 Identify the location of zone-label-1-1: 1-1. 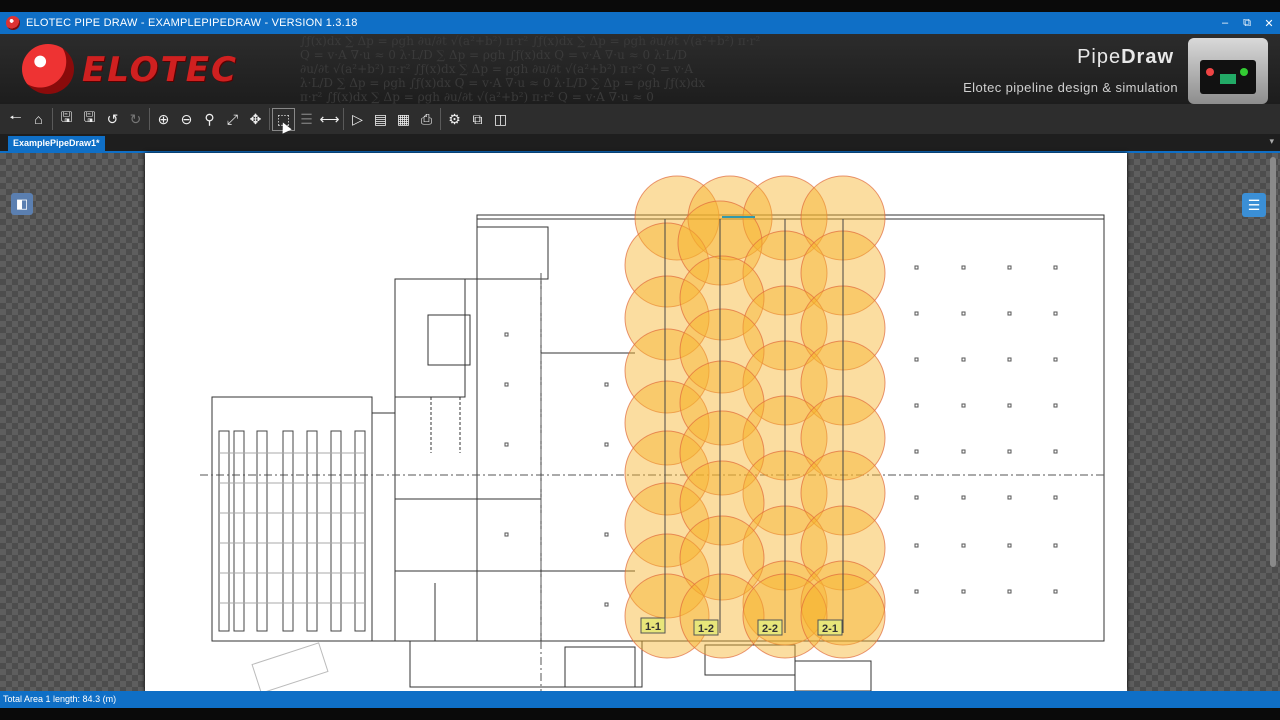
(653, 625).